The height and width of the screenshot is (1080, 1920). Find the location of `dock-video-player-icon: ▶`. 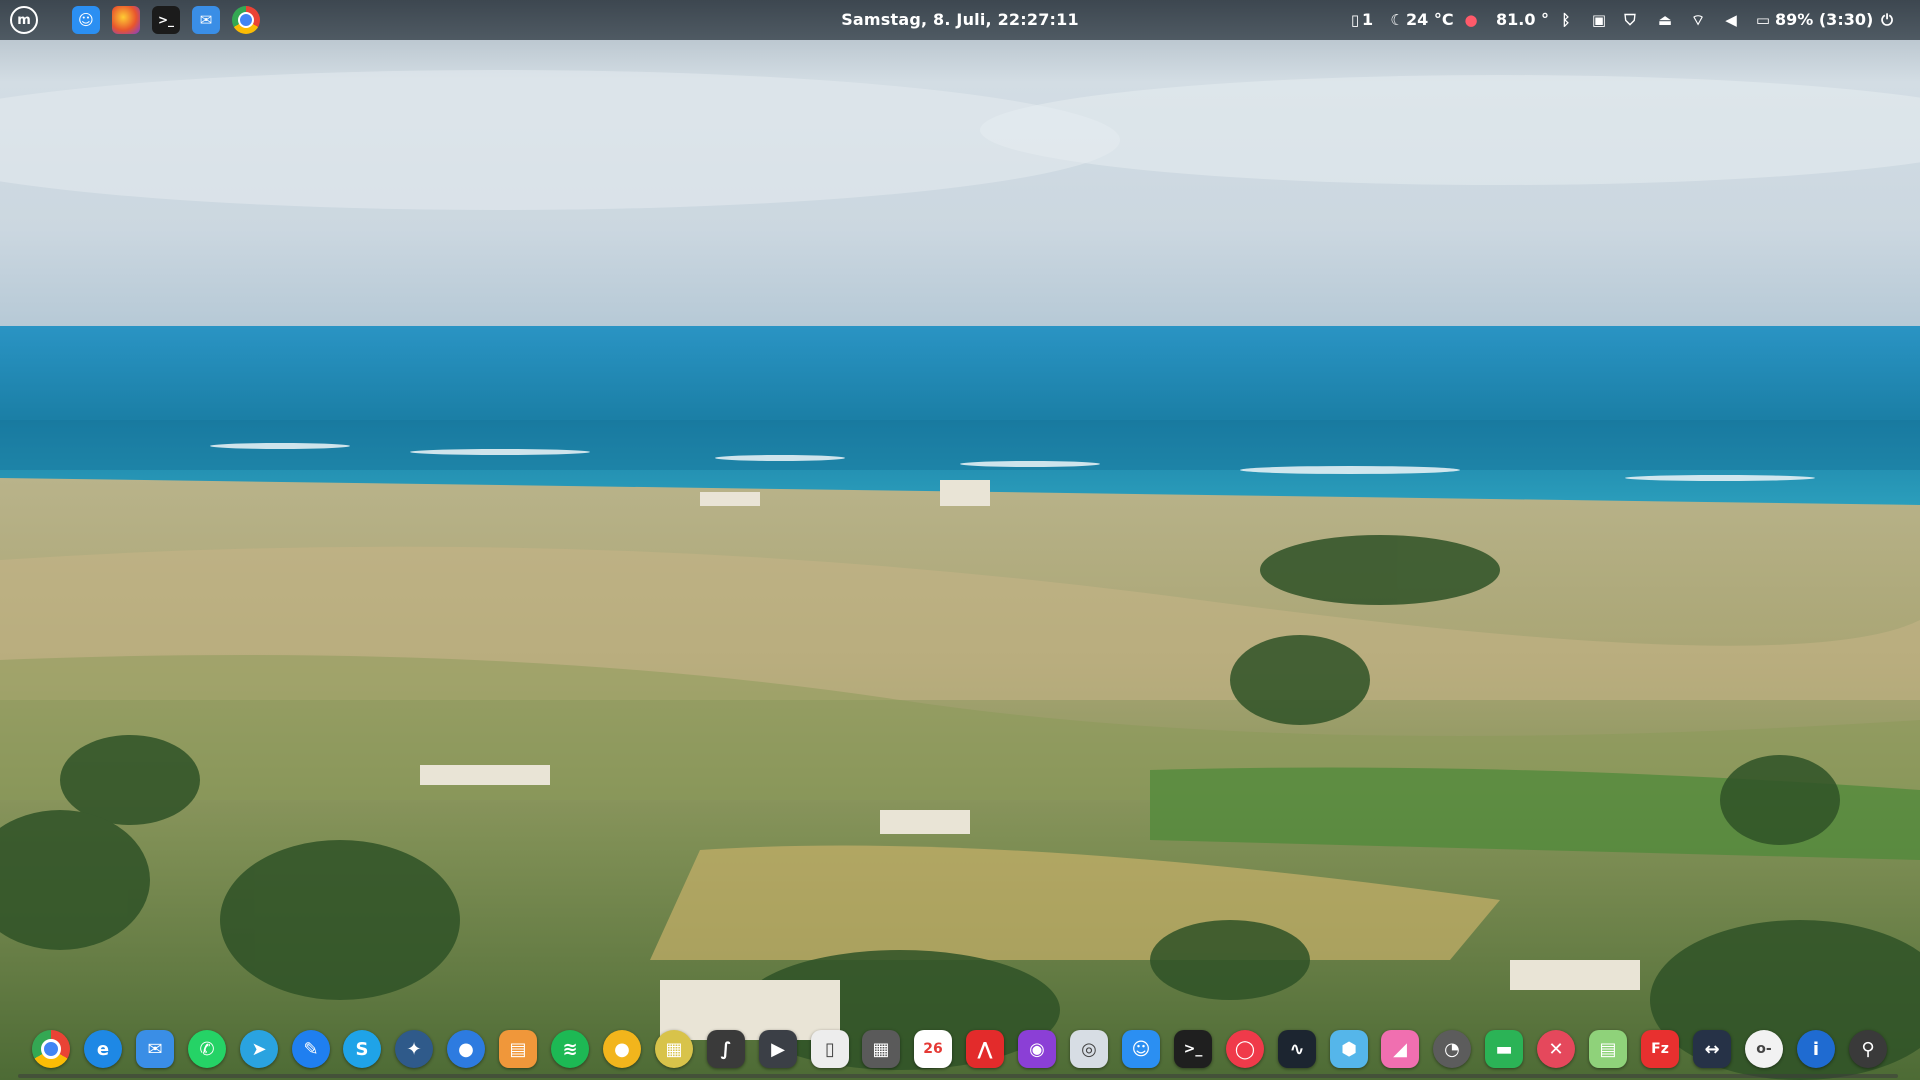

dock-video-player-icon: ▶ is located at coordinates (778, 1049).